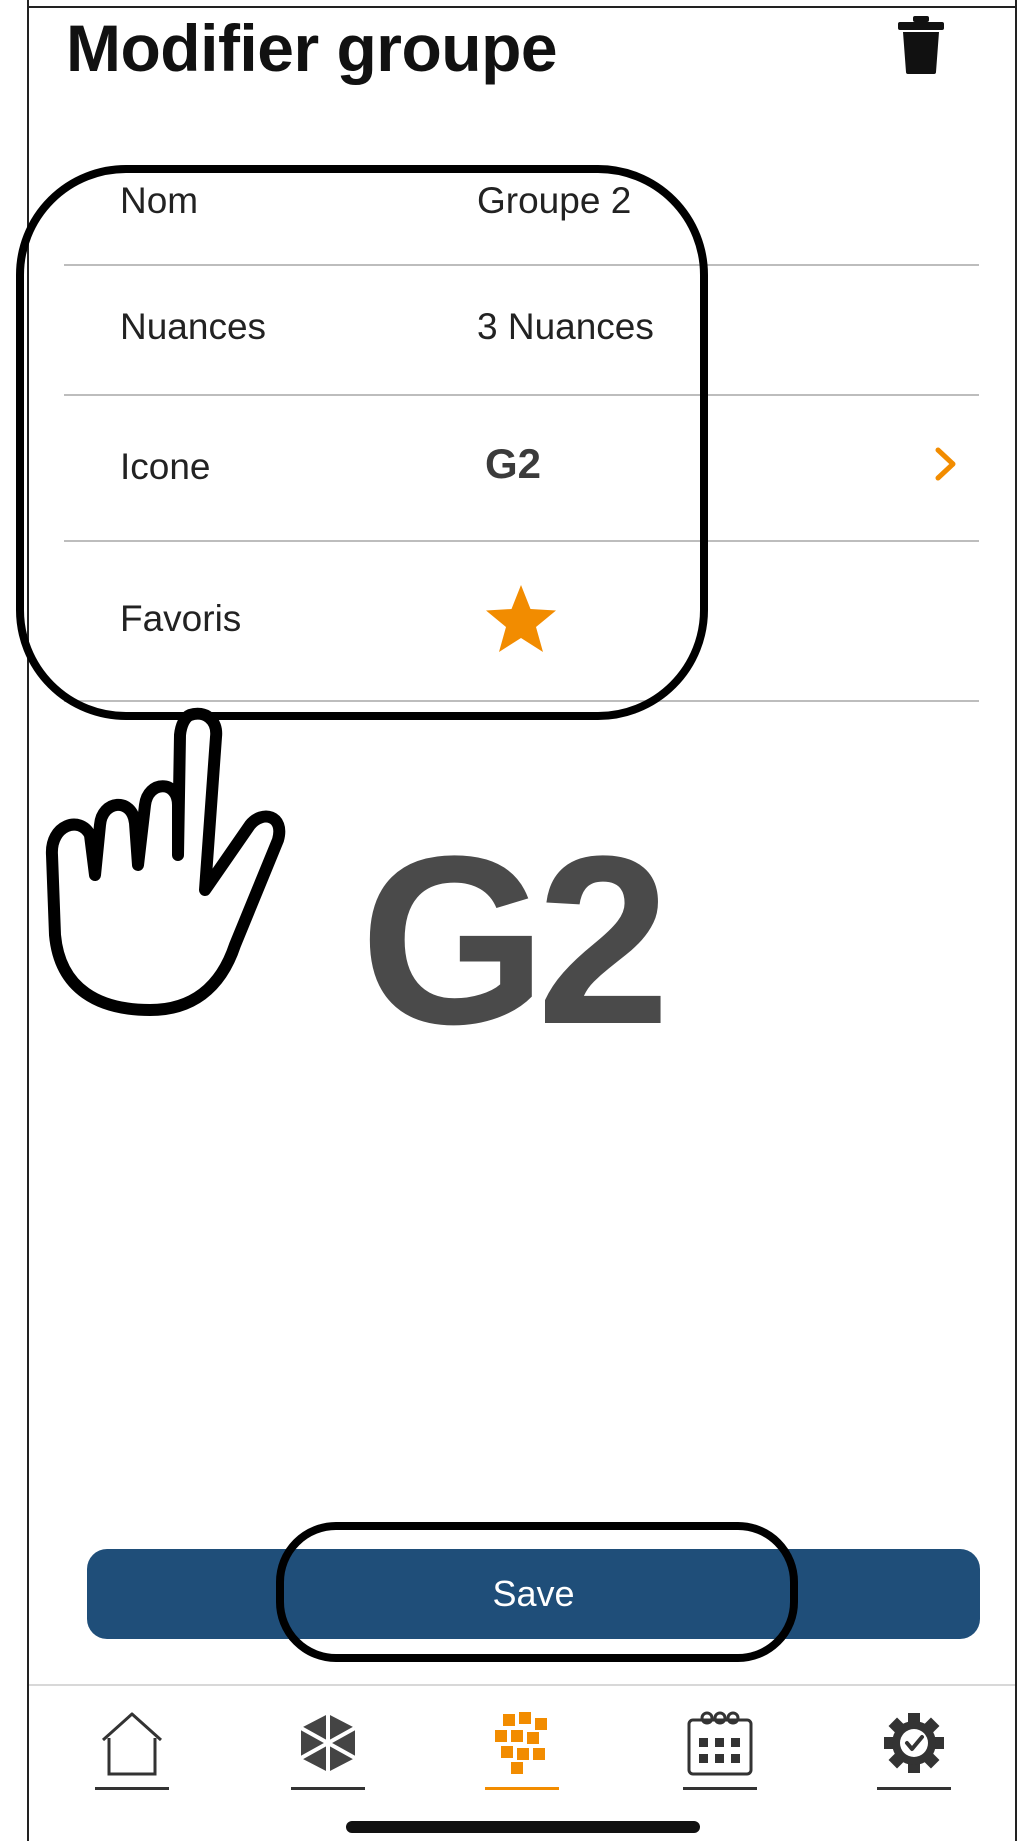  I want to click on annotation-save-highlight, so click(537, 1592).